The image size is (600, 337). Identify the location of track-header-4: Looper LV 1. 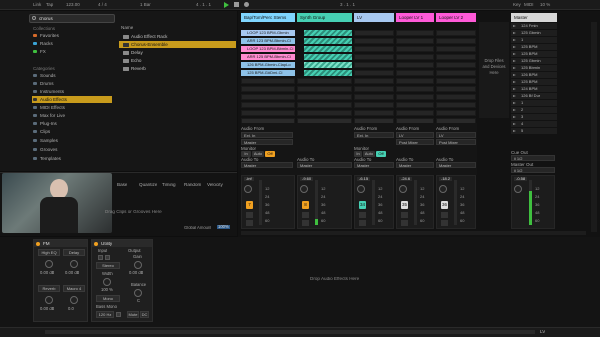
(415, 17).